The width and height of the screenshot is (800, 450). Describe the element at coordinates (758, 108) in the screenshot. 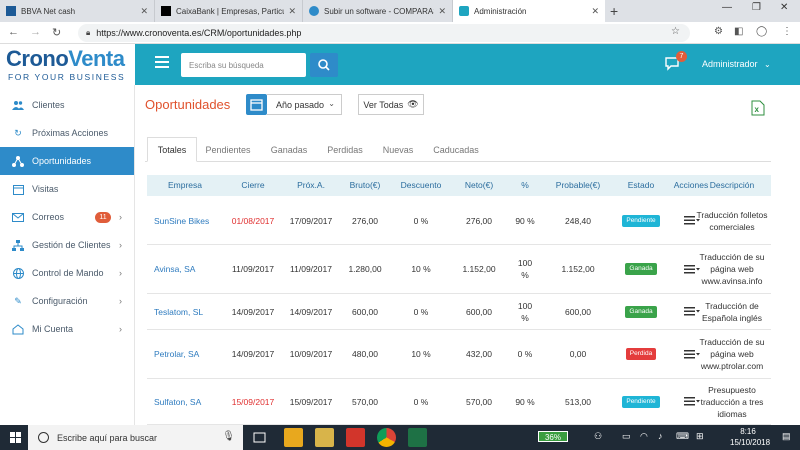

I see `excel-export-icon: x` at that location.